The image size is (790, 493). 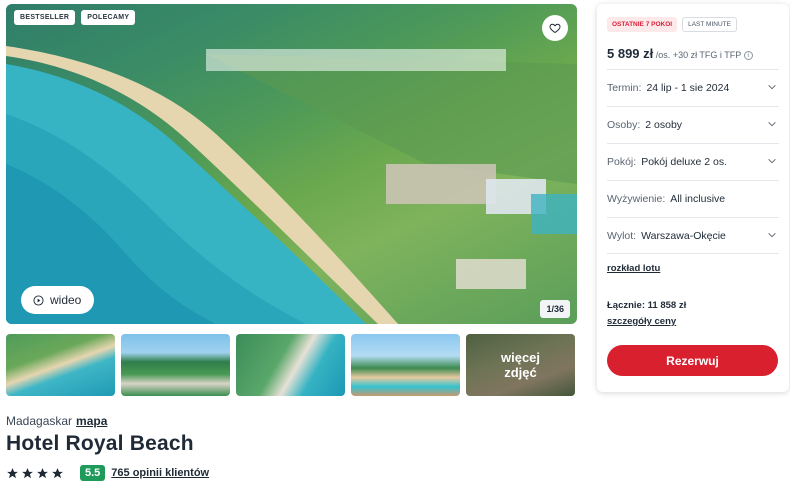 I want to click on reserve-button: Rezerwuj, so click(x=692, y=360).